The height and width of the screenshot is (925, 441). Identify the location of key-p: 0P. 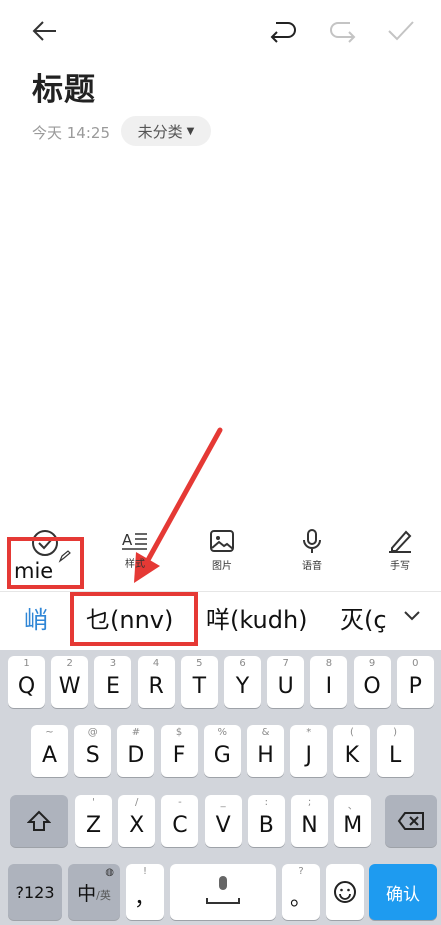
(415, 682).